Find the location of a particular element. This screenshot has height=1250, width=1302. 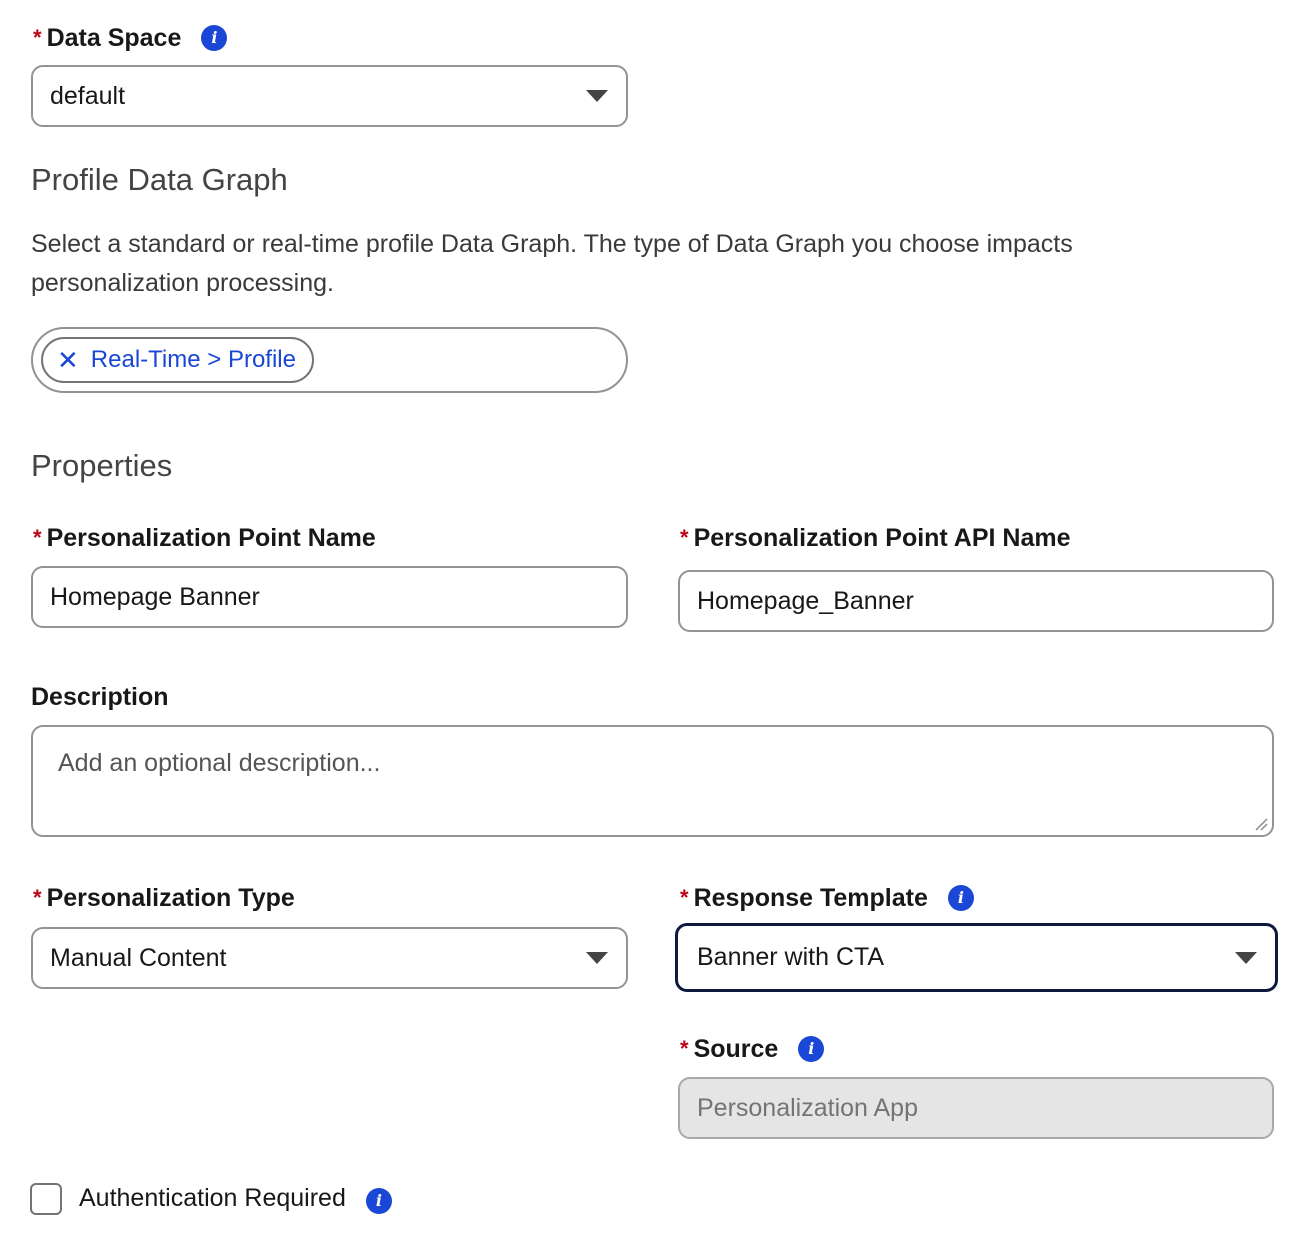

personalization-type-value: Manual Content is located at coordinates (138, 957).